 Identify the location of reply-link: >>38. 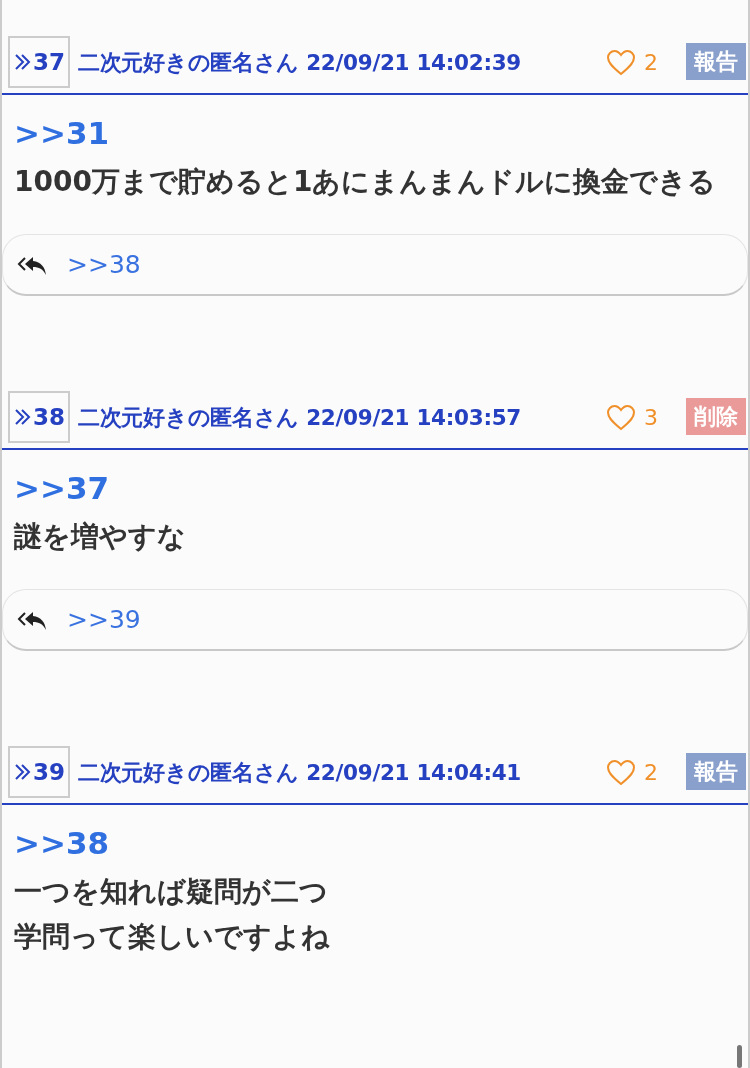
(104, 264).